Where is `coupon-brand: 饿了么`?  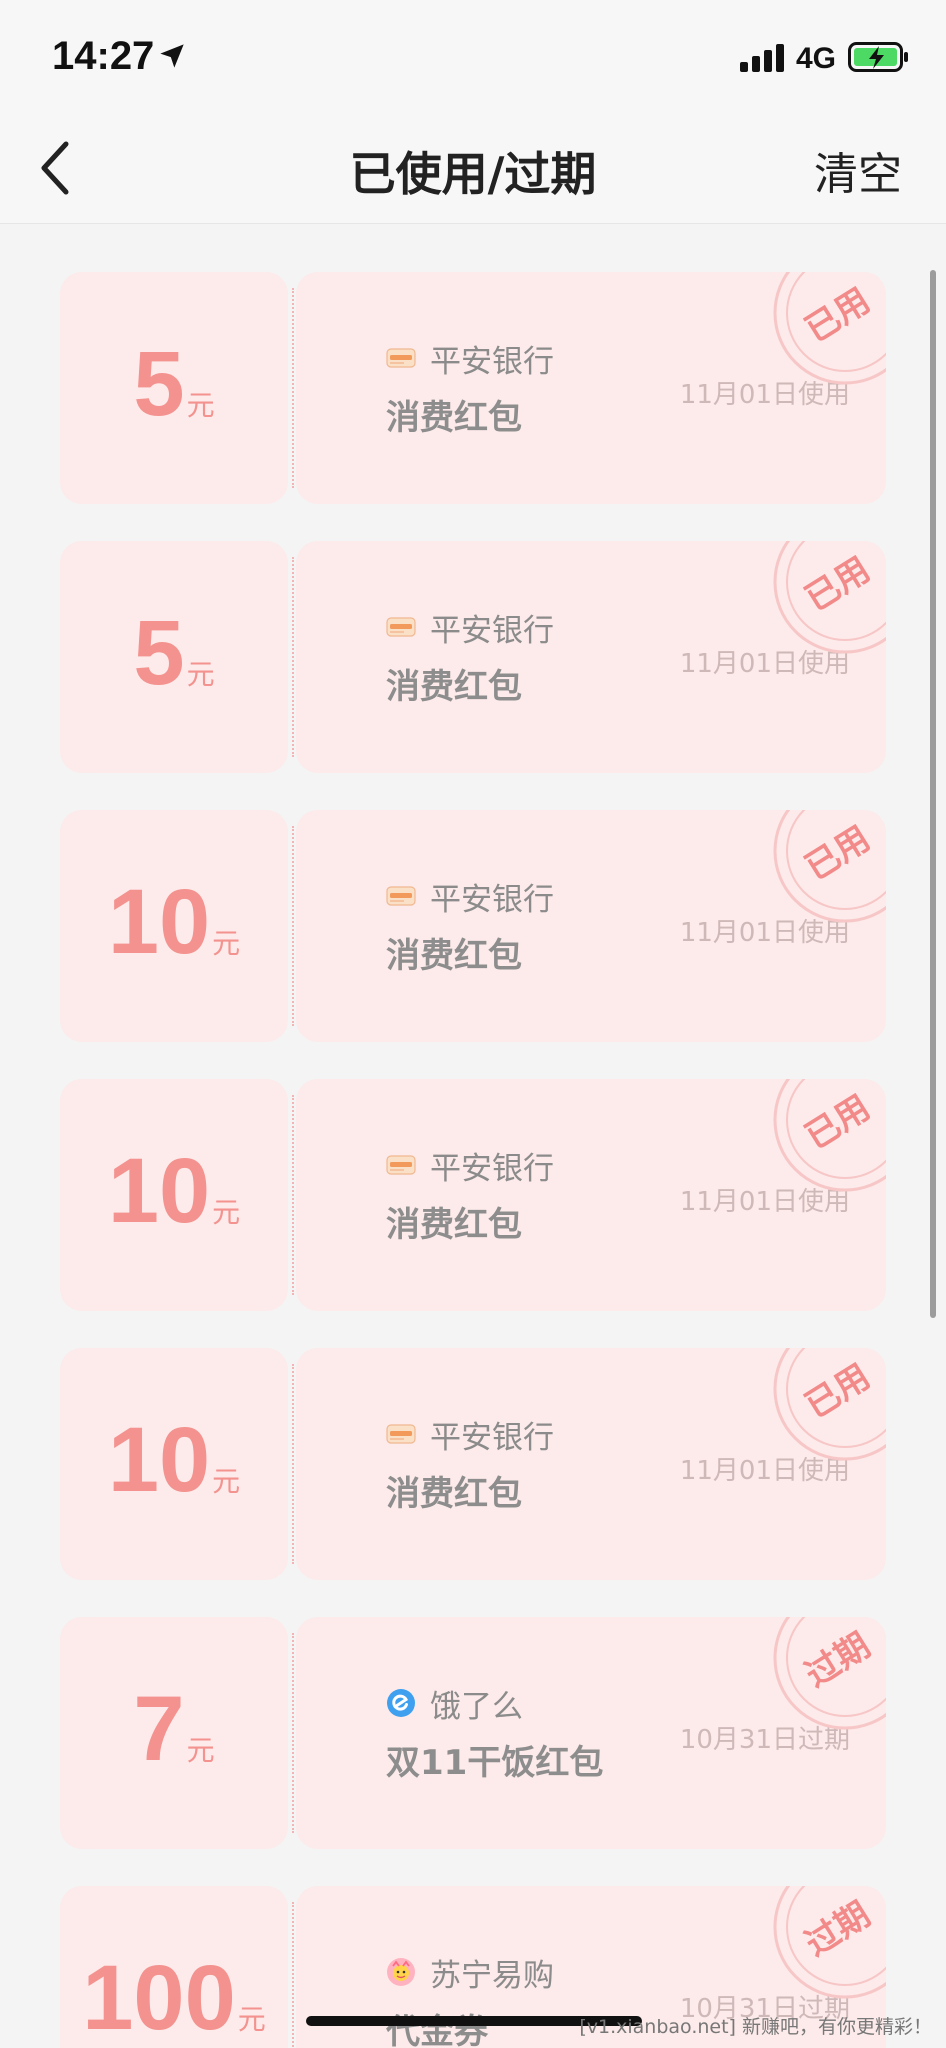
coupon-brand: 饿了么 is located at coordinates (454, 1704).